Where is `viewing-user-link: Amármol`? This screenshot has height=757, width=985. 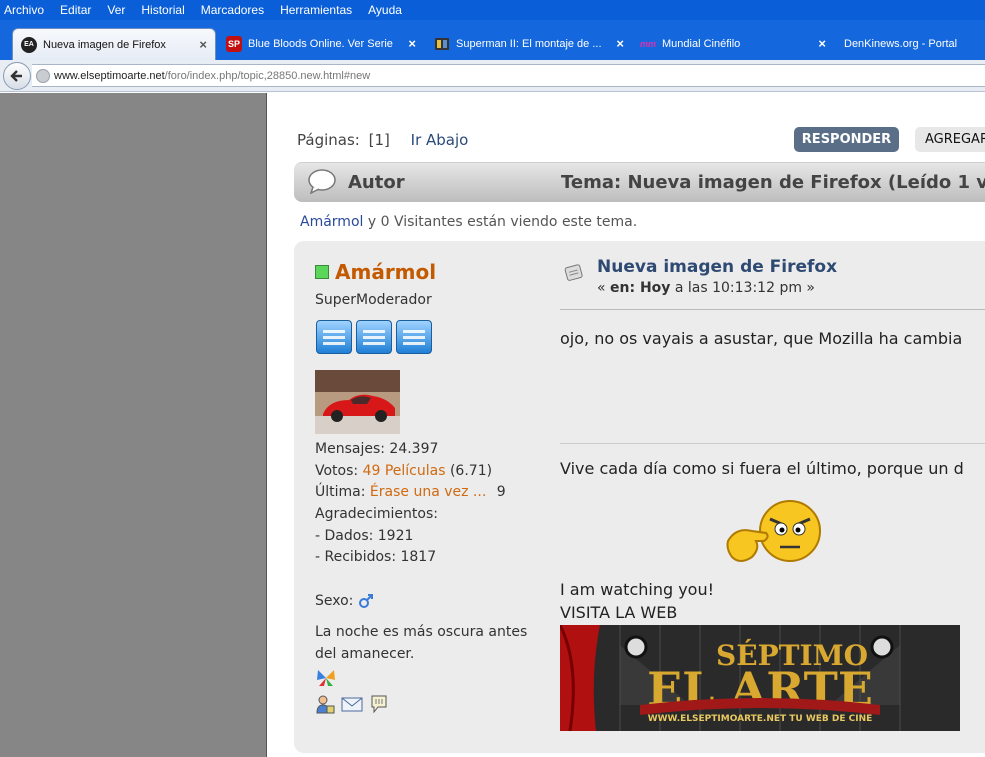 viewing-user-link: Amármol is located at coordinates (331, 222).